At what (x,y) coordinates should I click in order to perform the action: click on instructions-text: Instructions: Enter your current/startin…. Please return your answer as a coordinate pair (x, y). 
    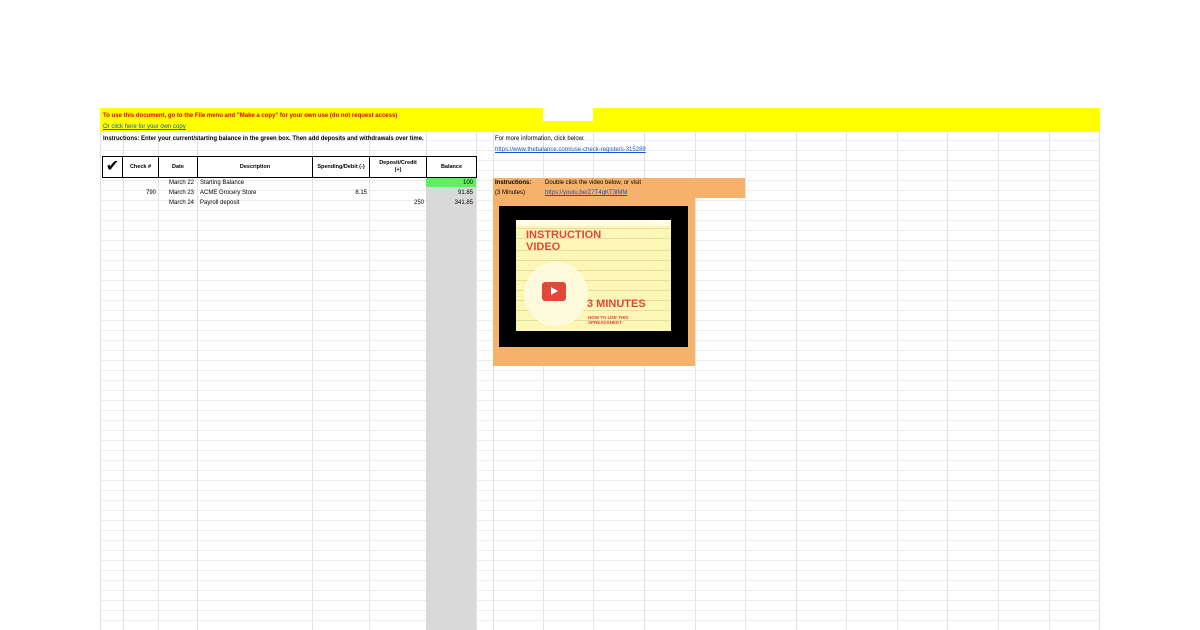
    Looking at the image, I should click on (263, 139).